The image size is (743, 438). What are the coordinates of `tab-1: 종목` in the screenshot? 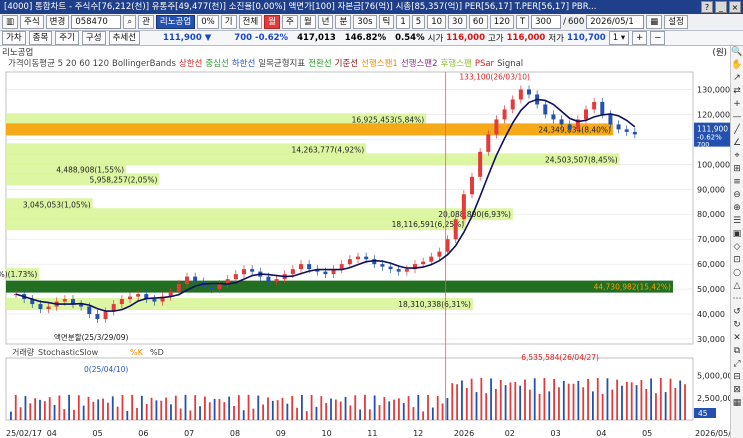 It's located at (40, 38).